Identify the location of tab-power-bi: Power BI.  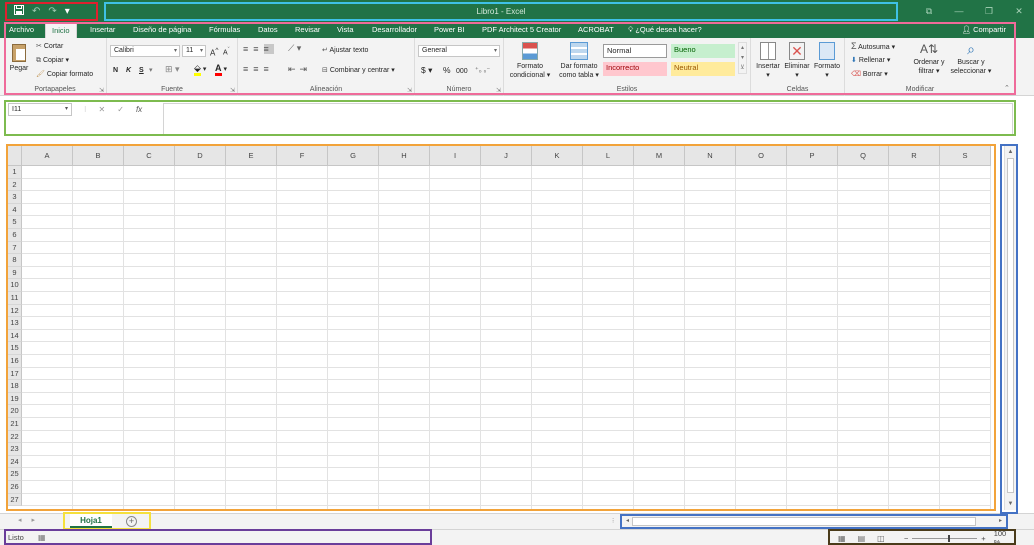
(449, 30).